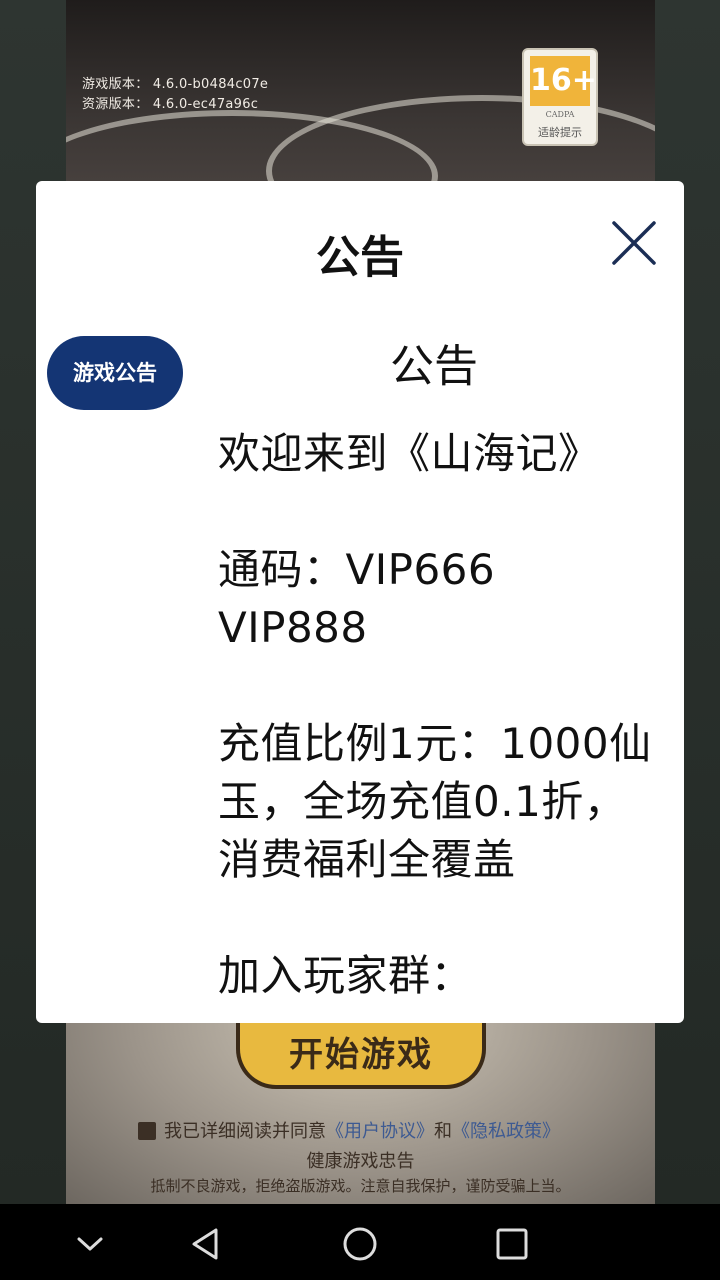  What do you see at coordinates (346, 975) in the screenshot?
I see `join-group-paragraph: 加入玩家群：` at bounding box center [346, 975].